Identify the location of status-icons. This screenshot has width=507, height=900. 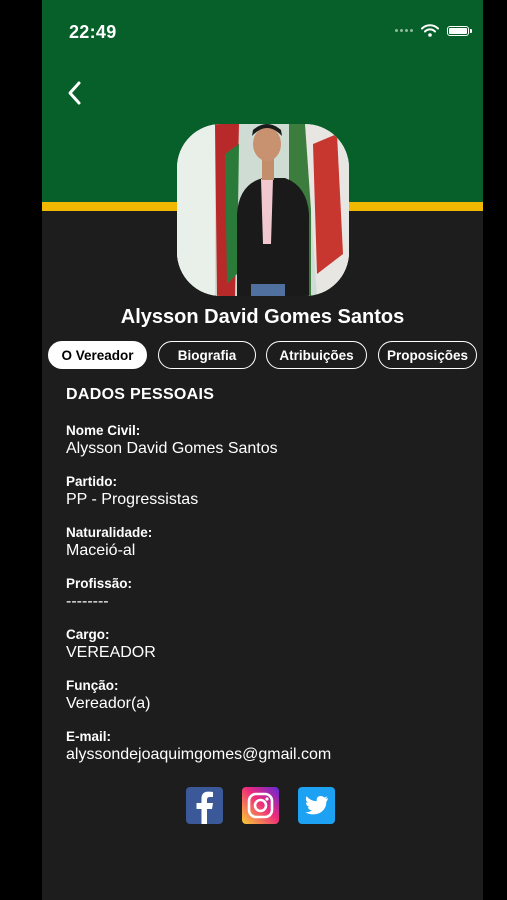
(433, 30).